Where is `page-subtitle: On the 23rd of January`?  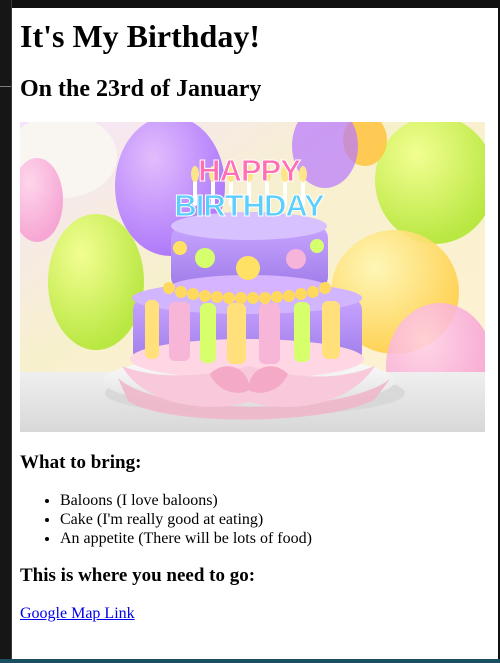
page-subtitle: On the 23rd of January is located at coordinates (141, 89).